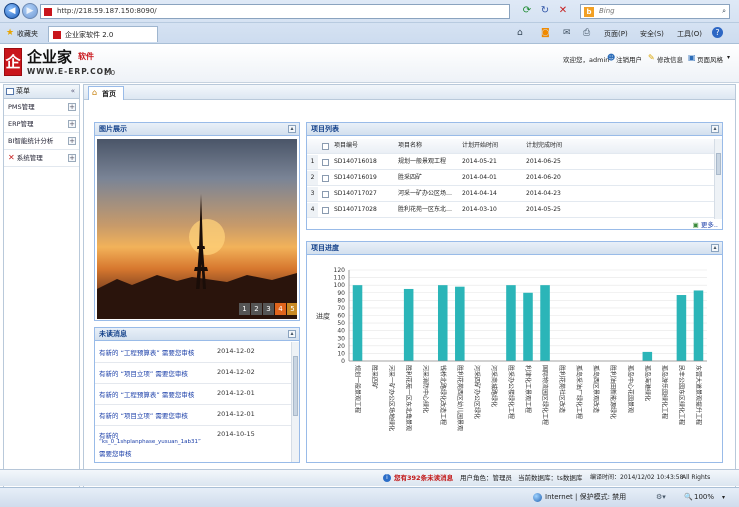 This screenshot has height=507, width=739. I want to click on unread-notice: 您有392条未读消息, so click(423, 478).